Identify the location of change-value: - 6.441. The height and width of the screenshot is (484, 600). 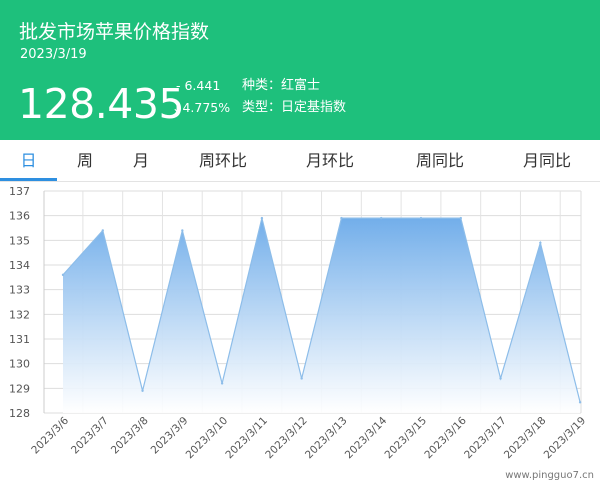
(198, 85).